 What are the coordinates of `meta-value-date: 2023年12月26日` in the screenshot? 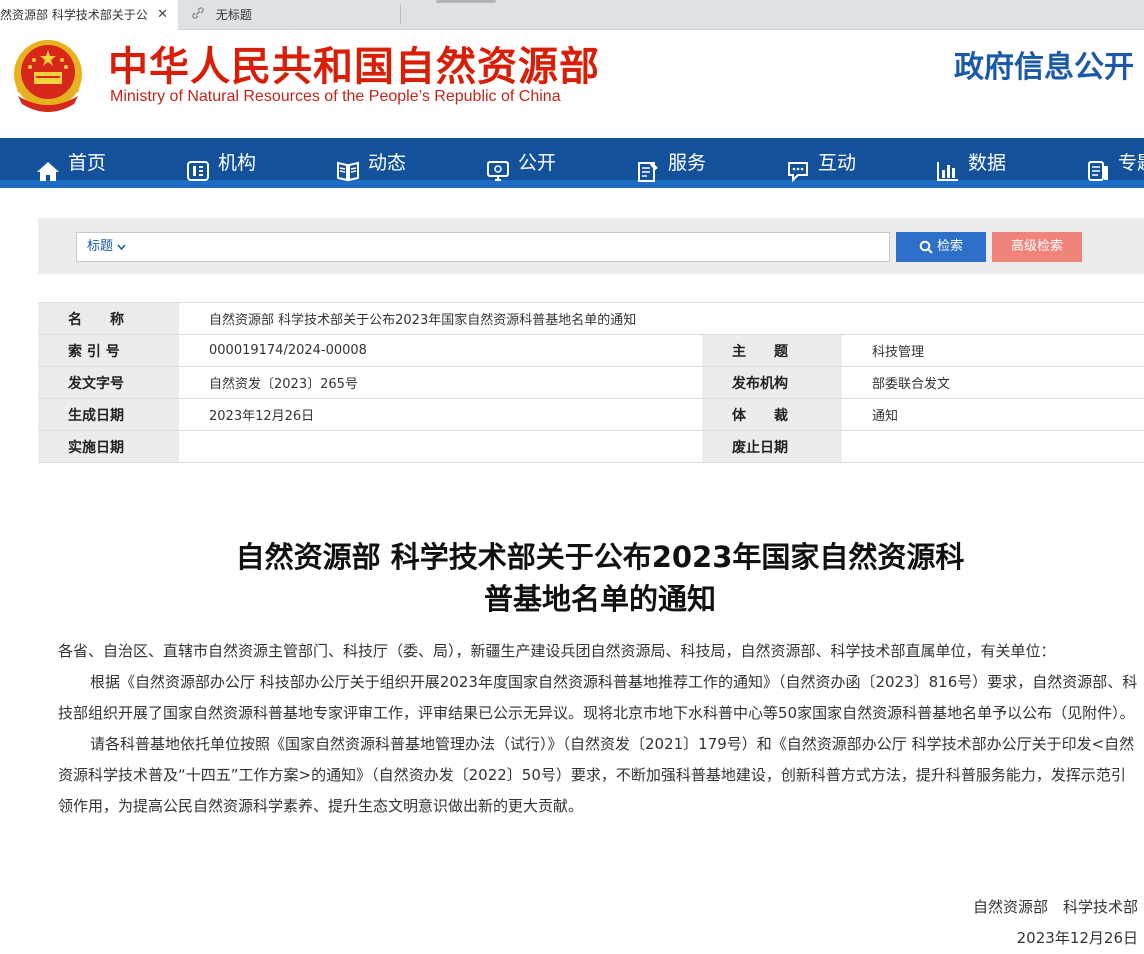 It's located at (440, 414).